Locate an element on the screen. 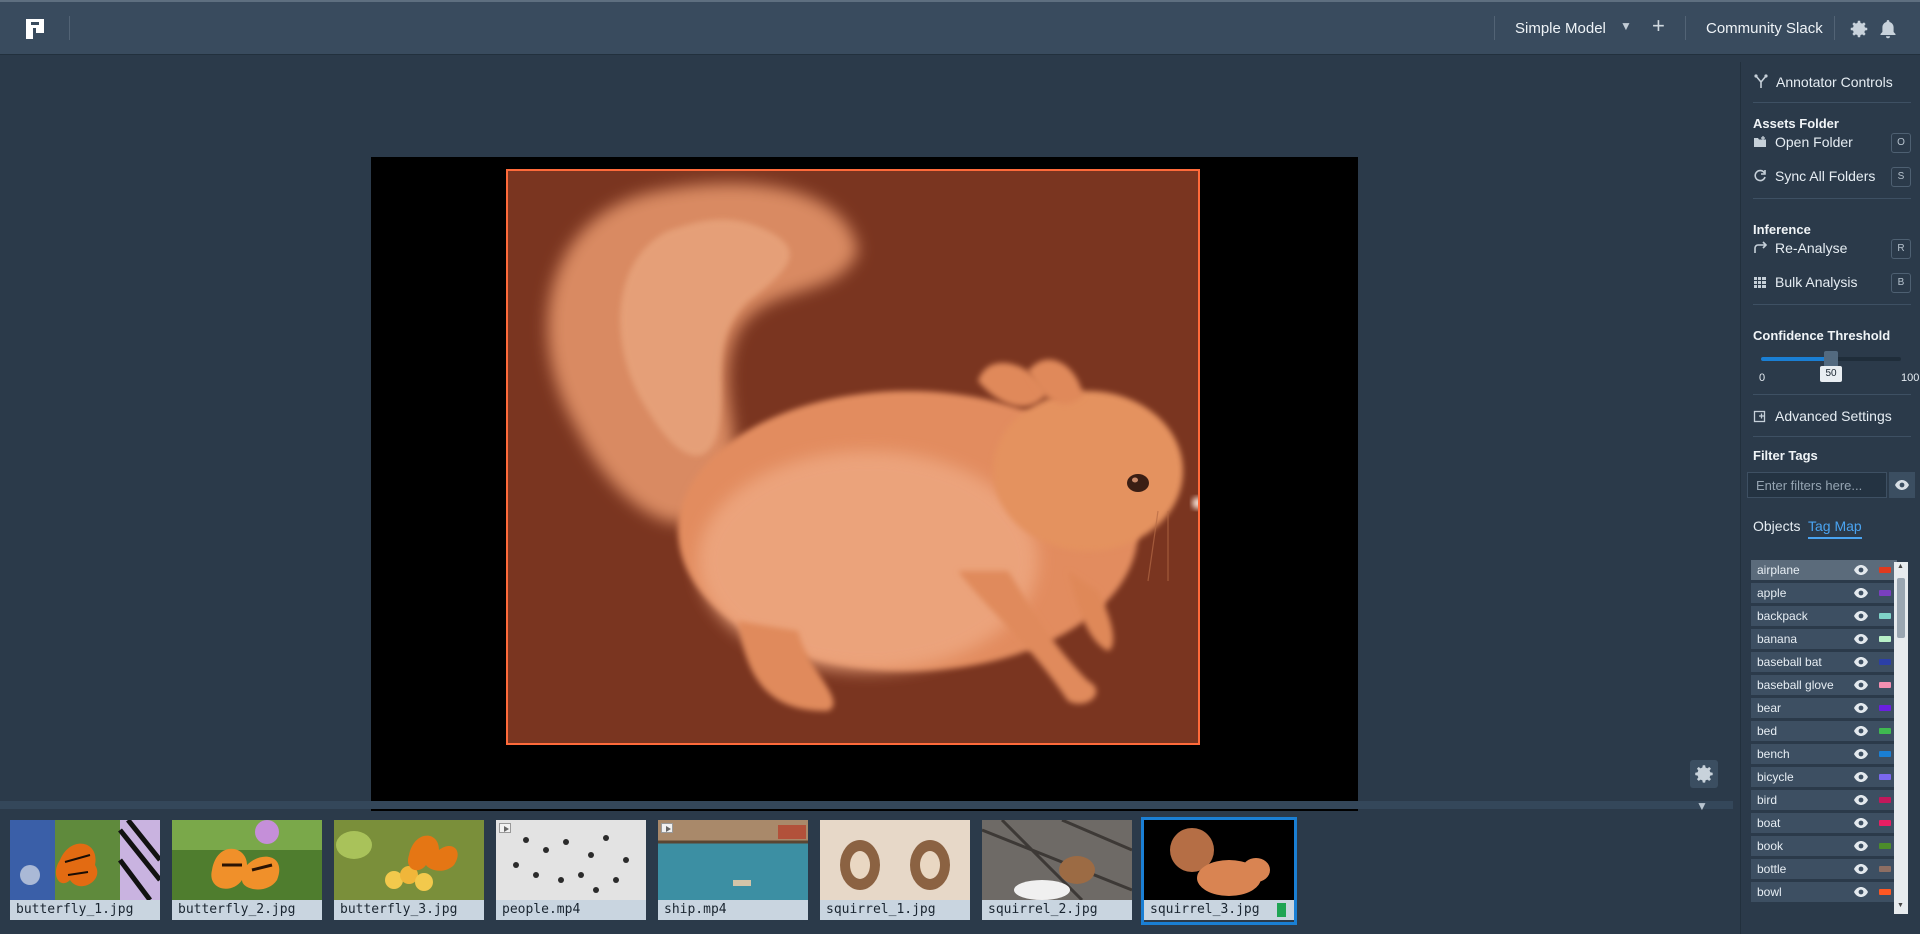 Image resolution: width=1920 pixels, height=934 pixels. bookmark-icon is located at coordinates (1281, 910).